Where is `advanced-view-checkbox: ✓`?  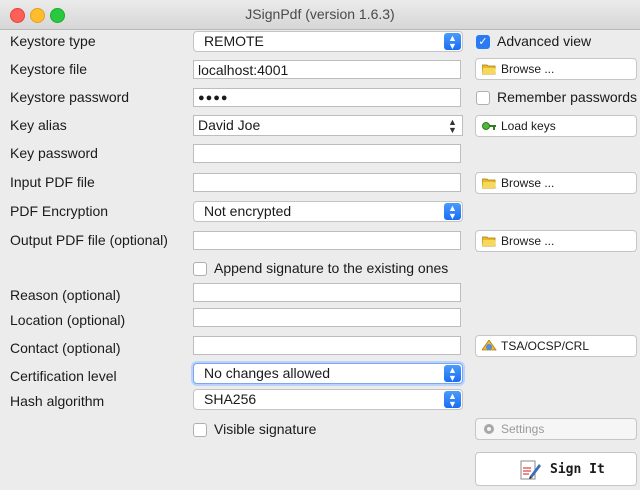
advanced-view-checkbox: ✓ is located at coordinates (483, 42).